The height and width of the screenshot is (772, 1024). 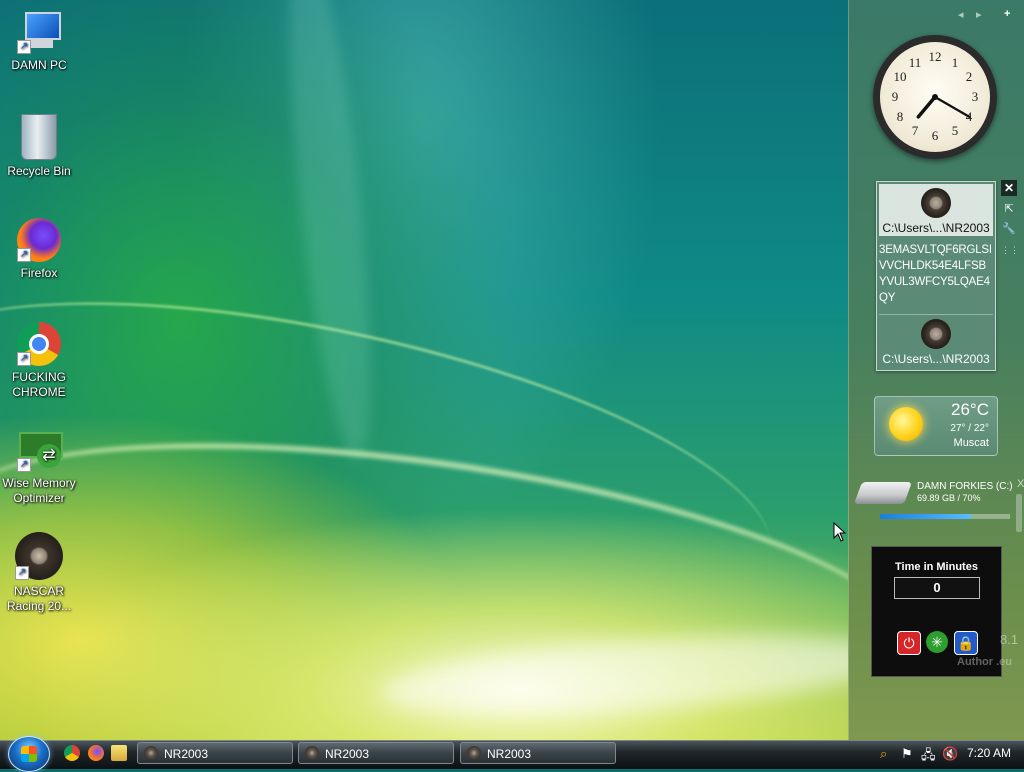 I want to click on computer-icon: ↗, so click(x=39, y=32).